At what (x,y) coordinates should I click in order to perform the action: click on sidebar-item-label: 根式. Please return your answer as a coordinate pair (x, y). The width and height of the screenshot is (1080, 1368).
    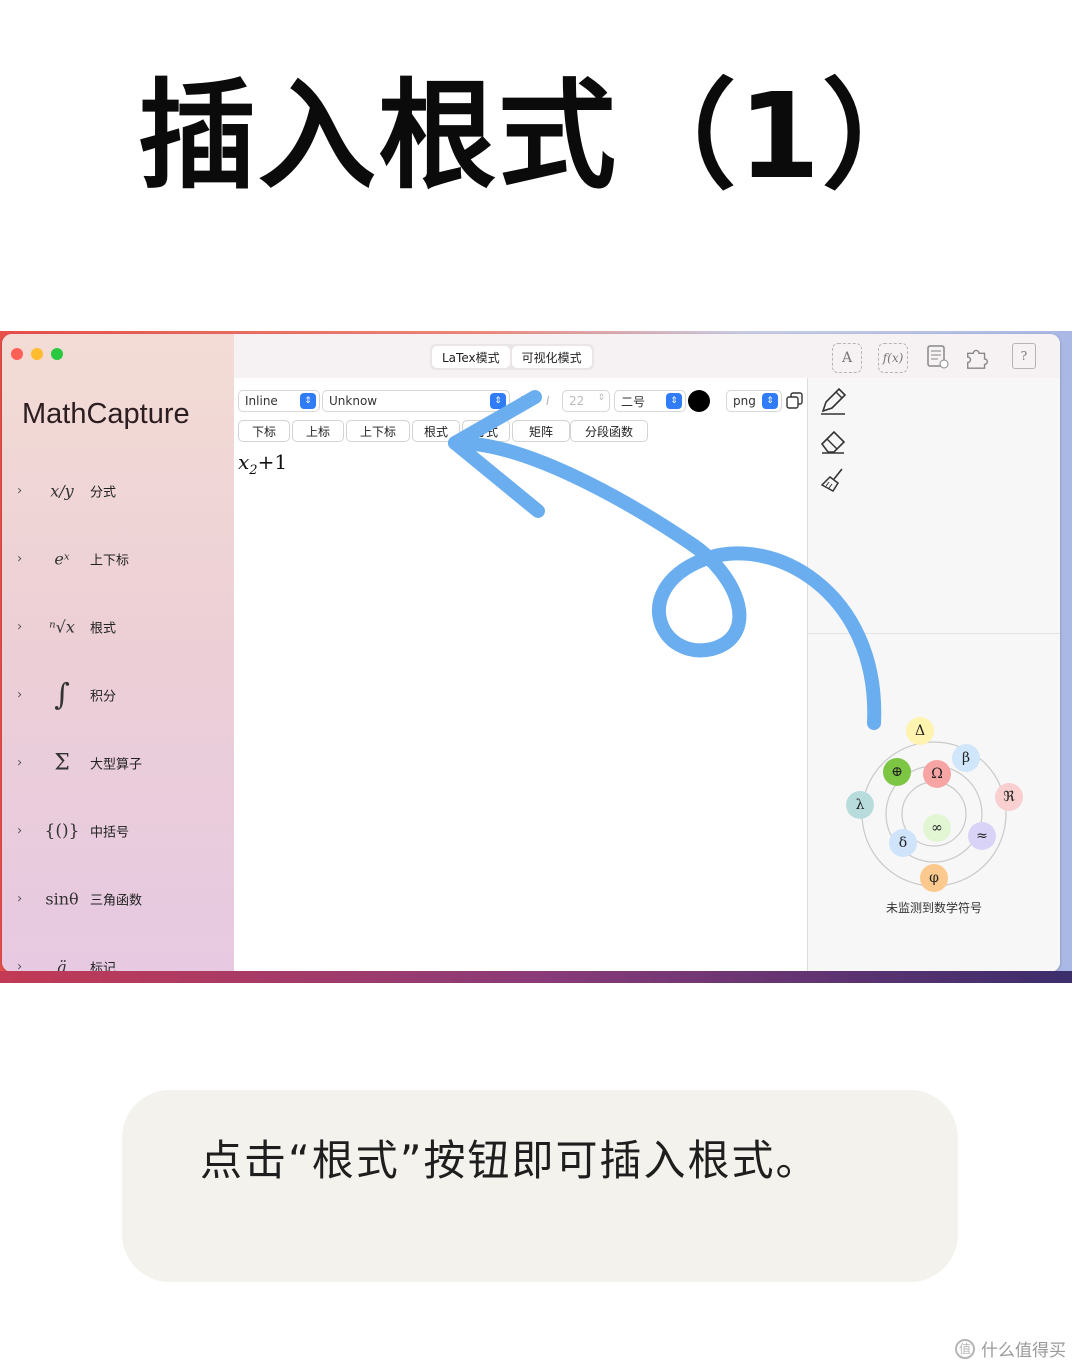
    Looking at the image, I should click on (103, 629).